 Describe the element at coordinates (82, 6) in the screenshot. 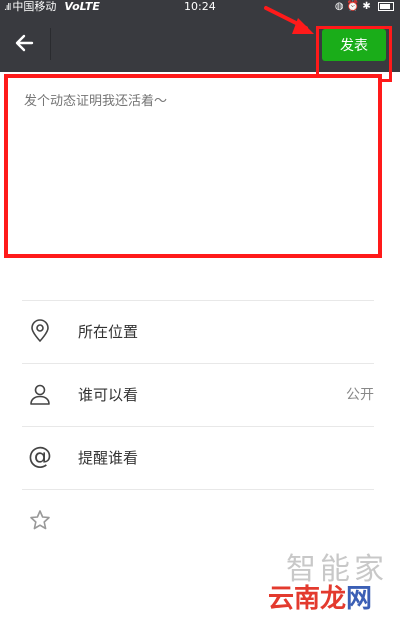

I see `network-type: VoLTE` at that location.